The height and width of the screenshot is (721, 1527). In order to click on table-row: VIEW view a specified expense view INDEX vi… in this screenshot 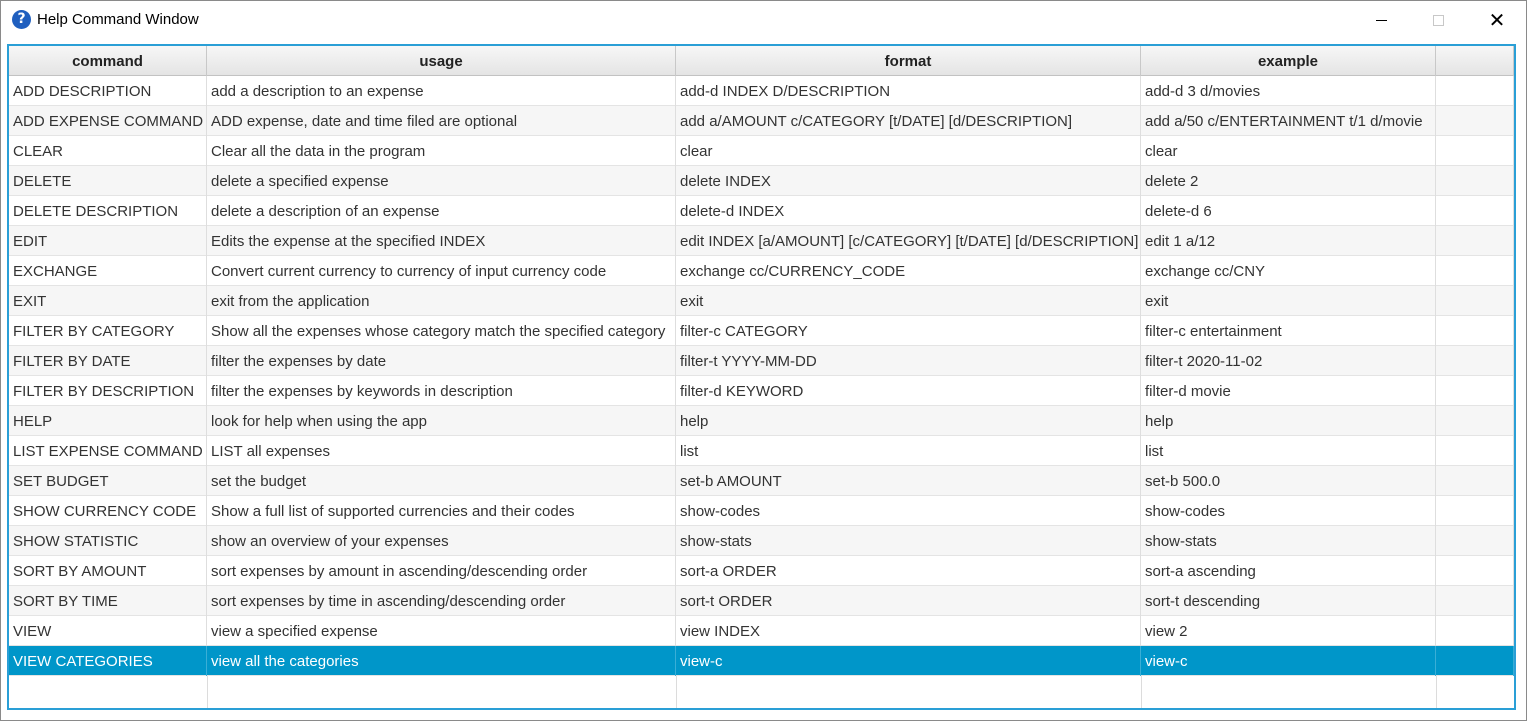, I will do `click(761, 631)`.